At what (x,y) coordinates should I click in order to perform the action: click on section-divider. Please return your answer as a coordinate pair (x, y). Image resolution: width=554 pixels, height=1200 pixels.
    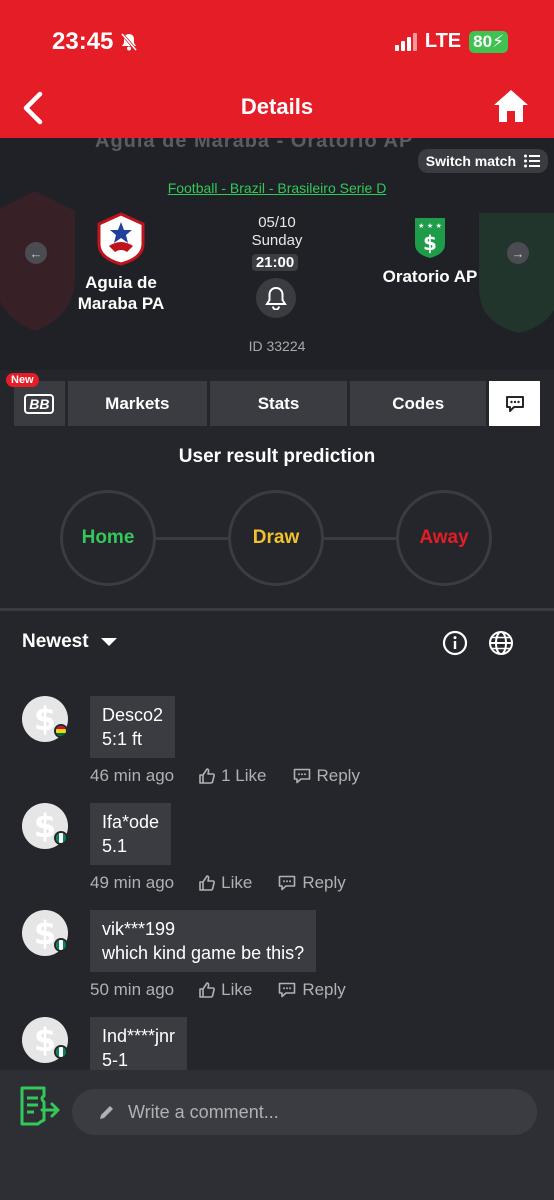
    Looking at the image, I should click on (277, 609).